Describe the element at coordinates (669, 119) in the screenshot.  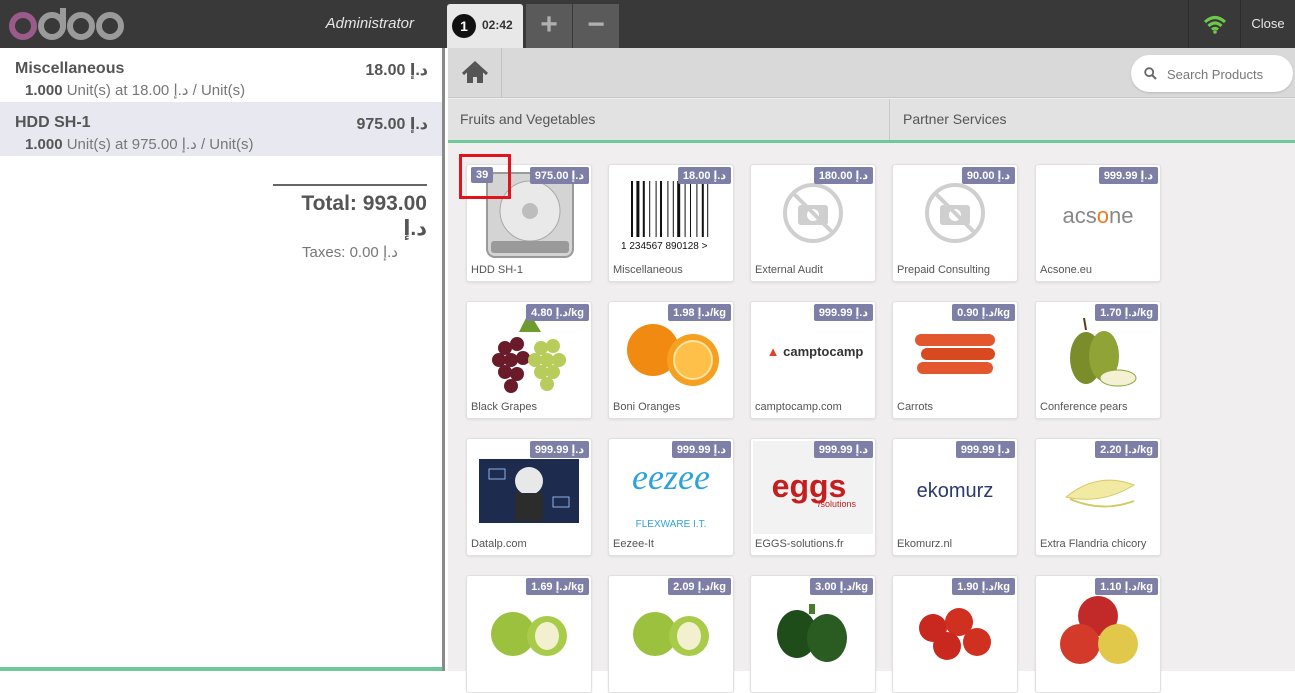
I see `category-fruits-and-vegetables: Fruits and Vegetables` at that location.